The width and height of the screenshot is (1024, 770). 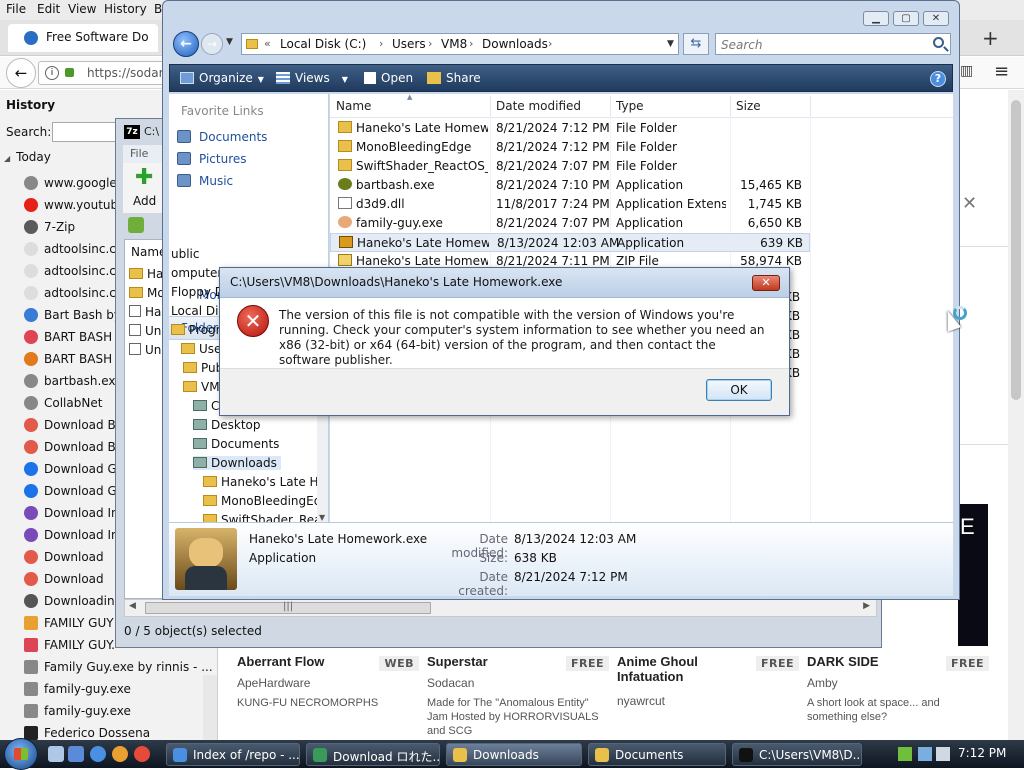 I want to click on network-icon, so click(x=925, y=754).